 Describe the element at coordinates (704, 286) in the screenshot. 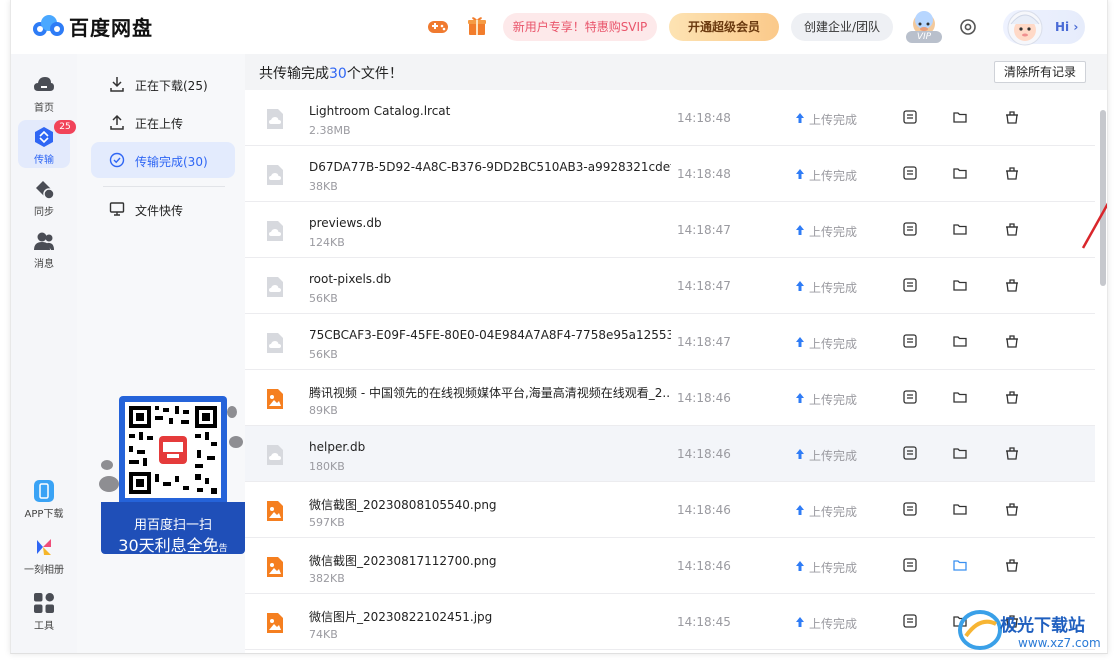

I see `file-time: 14:18:47` at that location.